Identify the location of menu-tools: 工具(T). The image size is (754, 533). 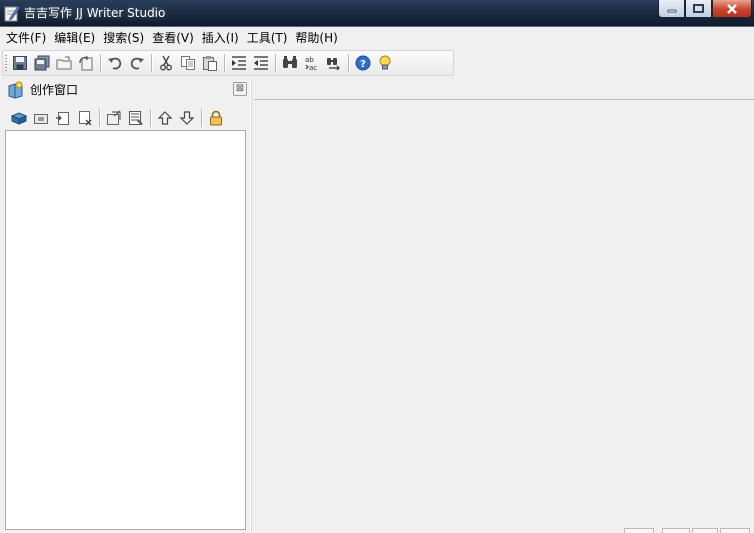
(267, 38).